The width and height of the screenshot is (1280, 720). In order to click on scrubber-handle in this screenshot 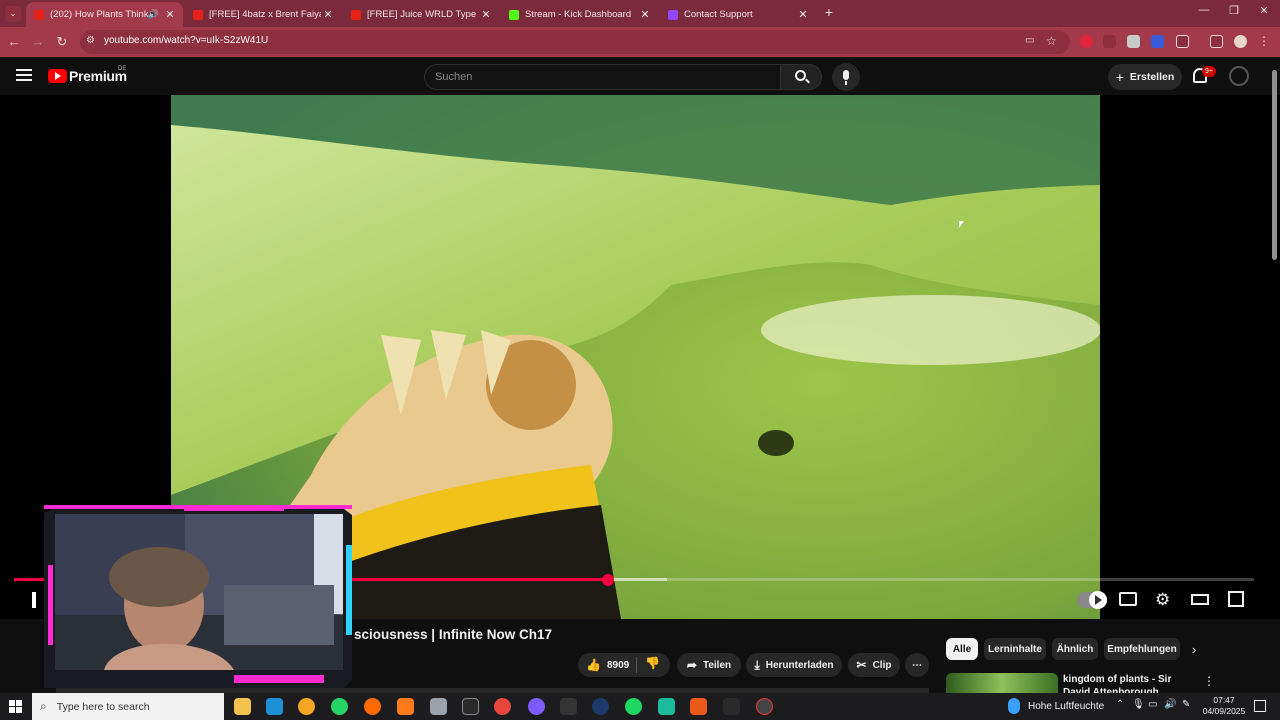, I will do `click(607, 580)`.